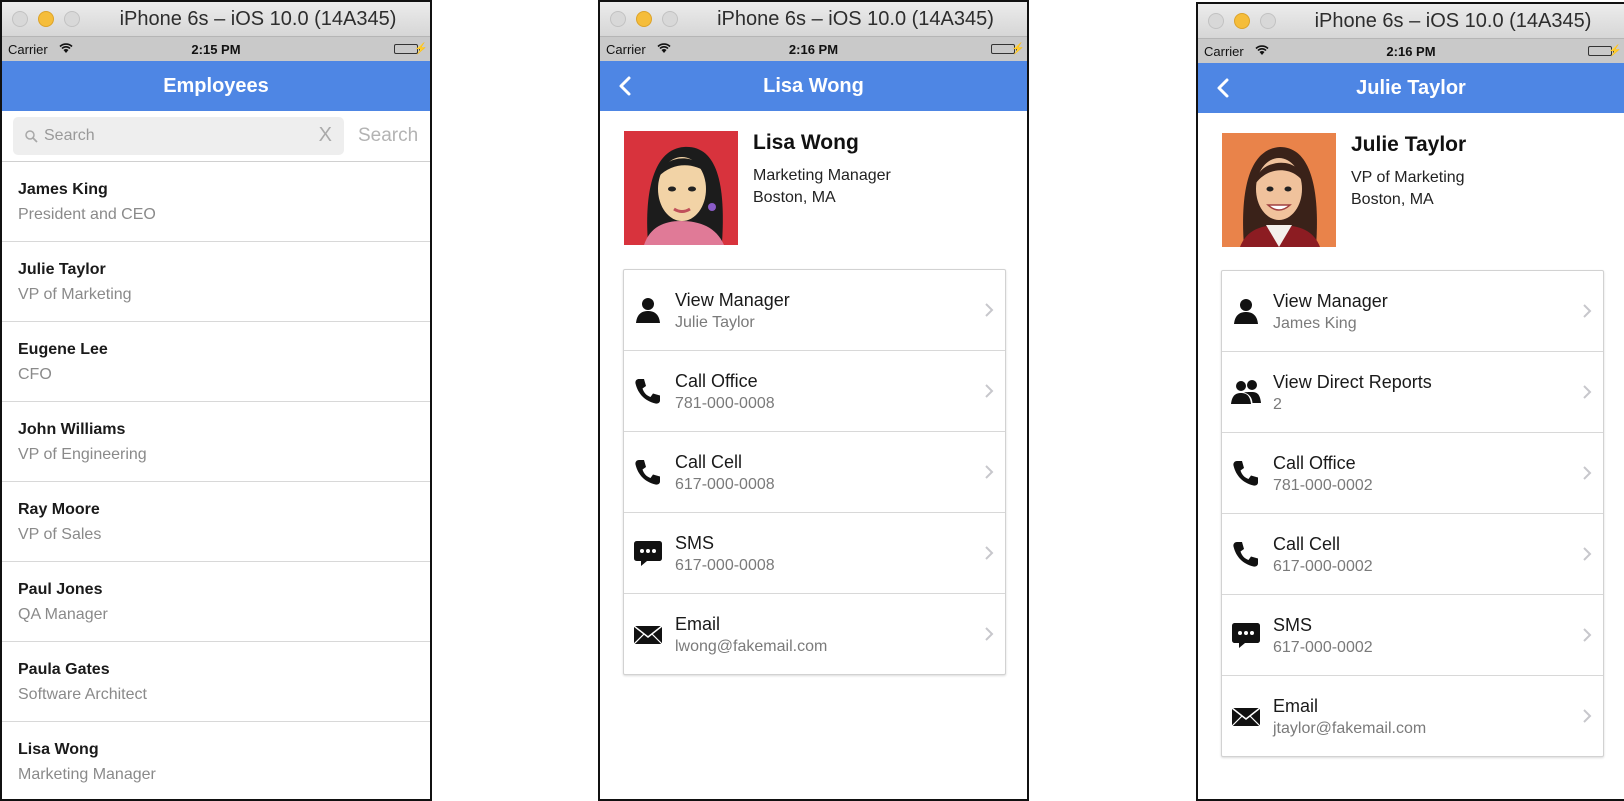 The width and height of the screenshot is (1624, 801). I want to click on profile-location: Boston, MA, so click(1392, 199).